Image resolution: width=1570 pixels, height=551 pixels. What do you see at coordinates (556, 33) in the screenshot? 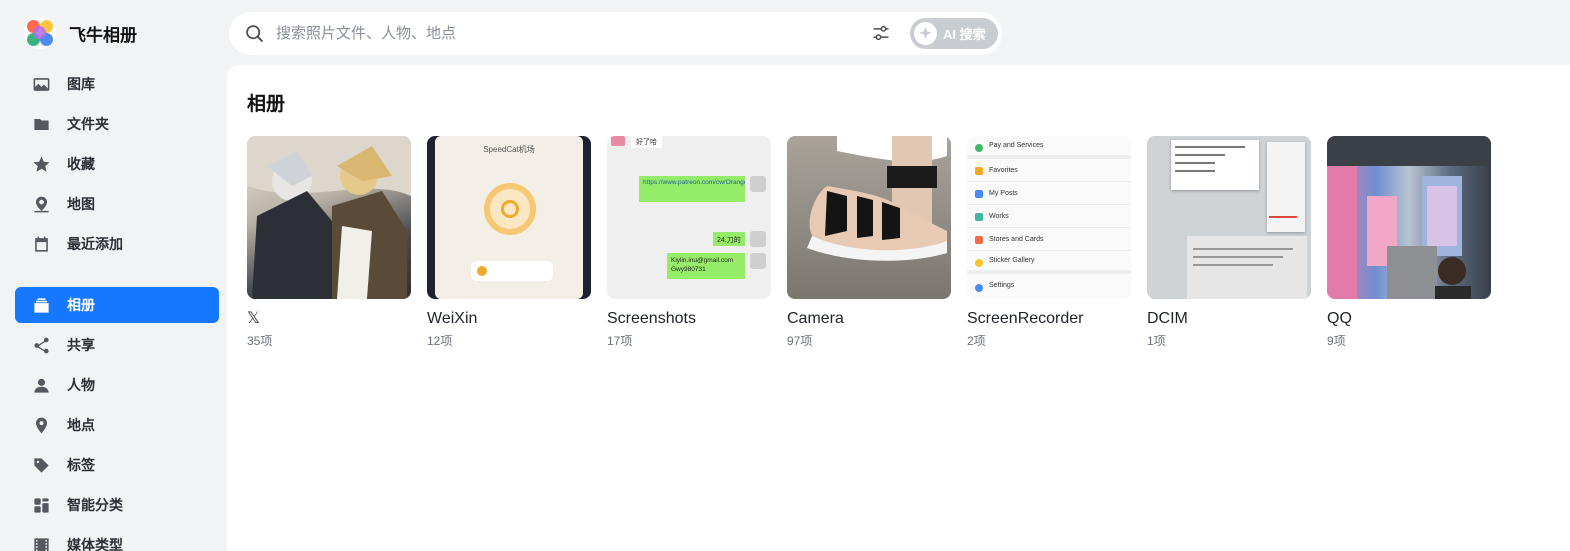
I see `search-input` at bounding box center [556, 33].